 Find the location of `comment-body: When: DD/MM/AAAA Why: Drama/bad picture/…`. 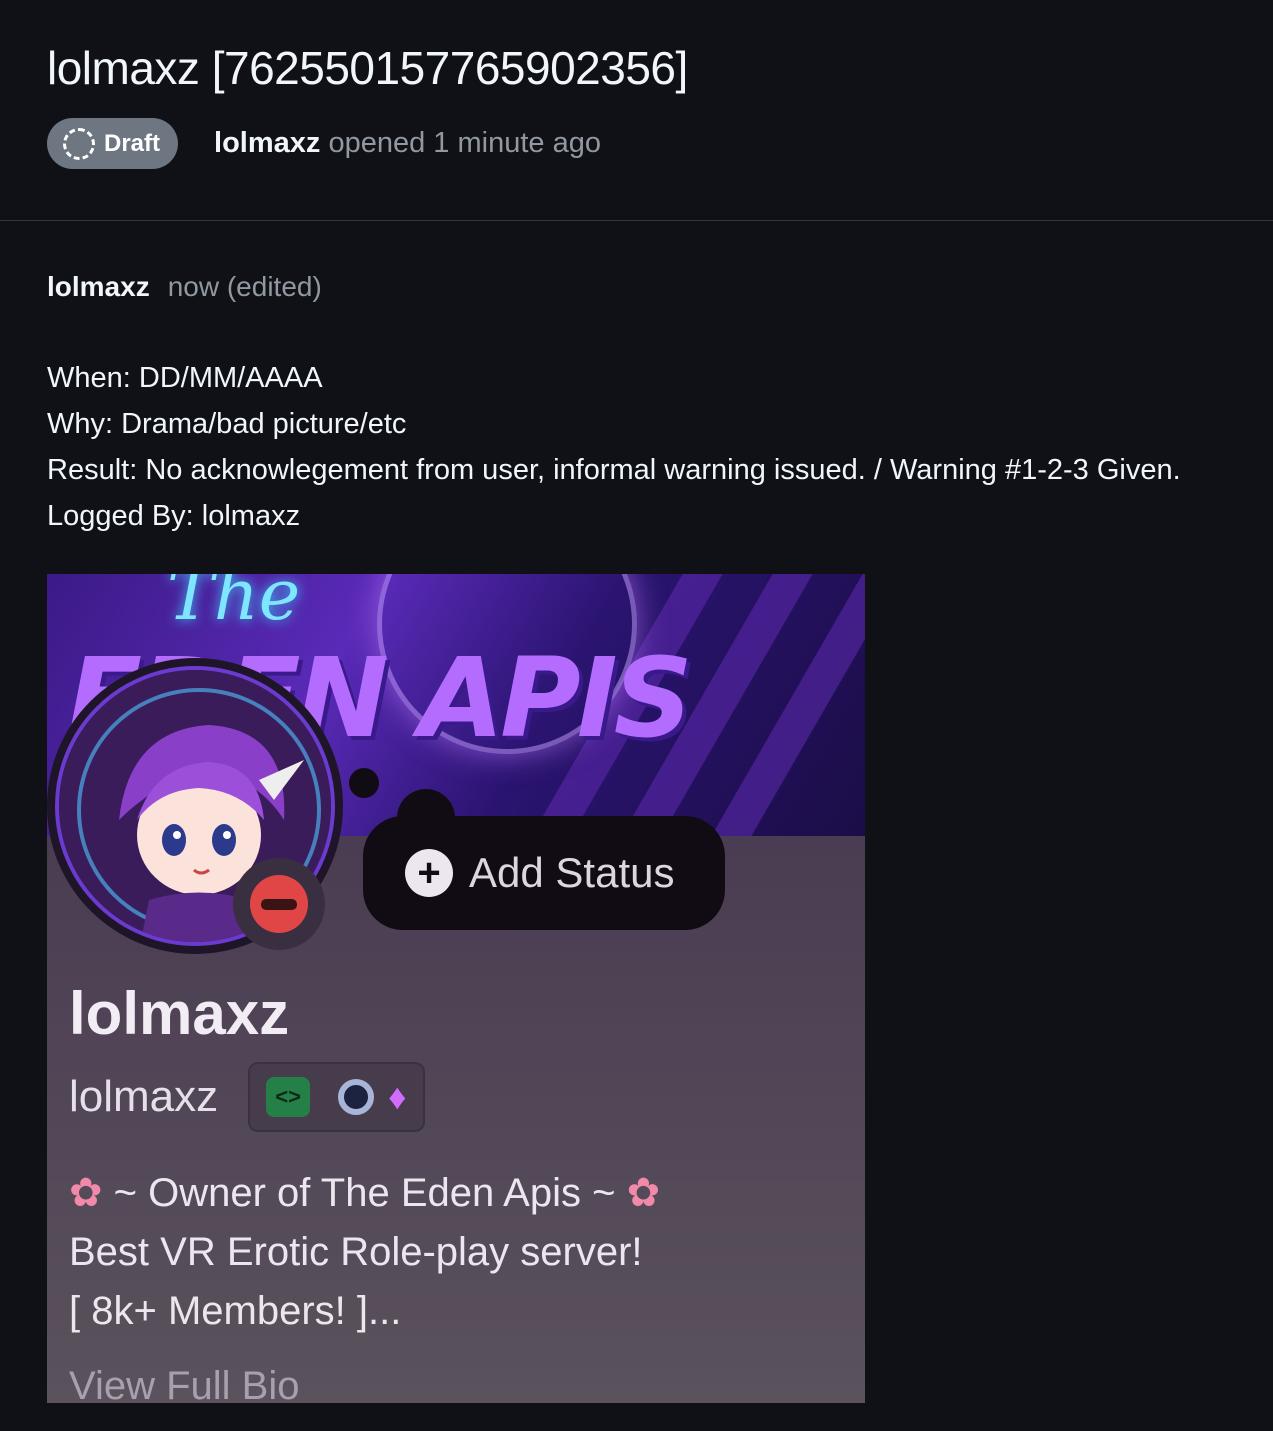

comment-body: When: DD/MM/AAAA Why: Drama/bad picture/… is located at coordinates (636, 447).